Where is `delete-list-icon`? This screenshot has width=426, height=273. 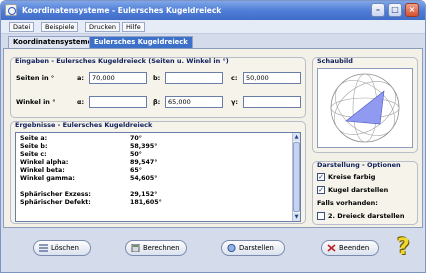 delete-list-icon is located at coordinates (43, 248).